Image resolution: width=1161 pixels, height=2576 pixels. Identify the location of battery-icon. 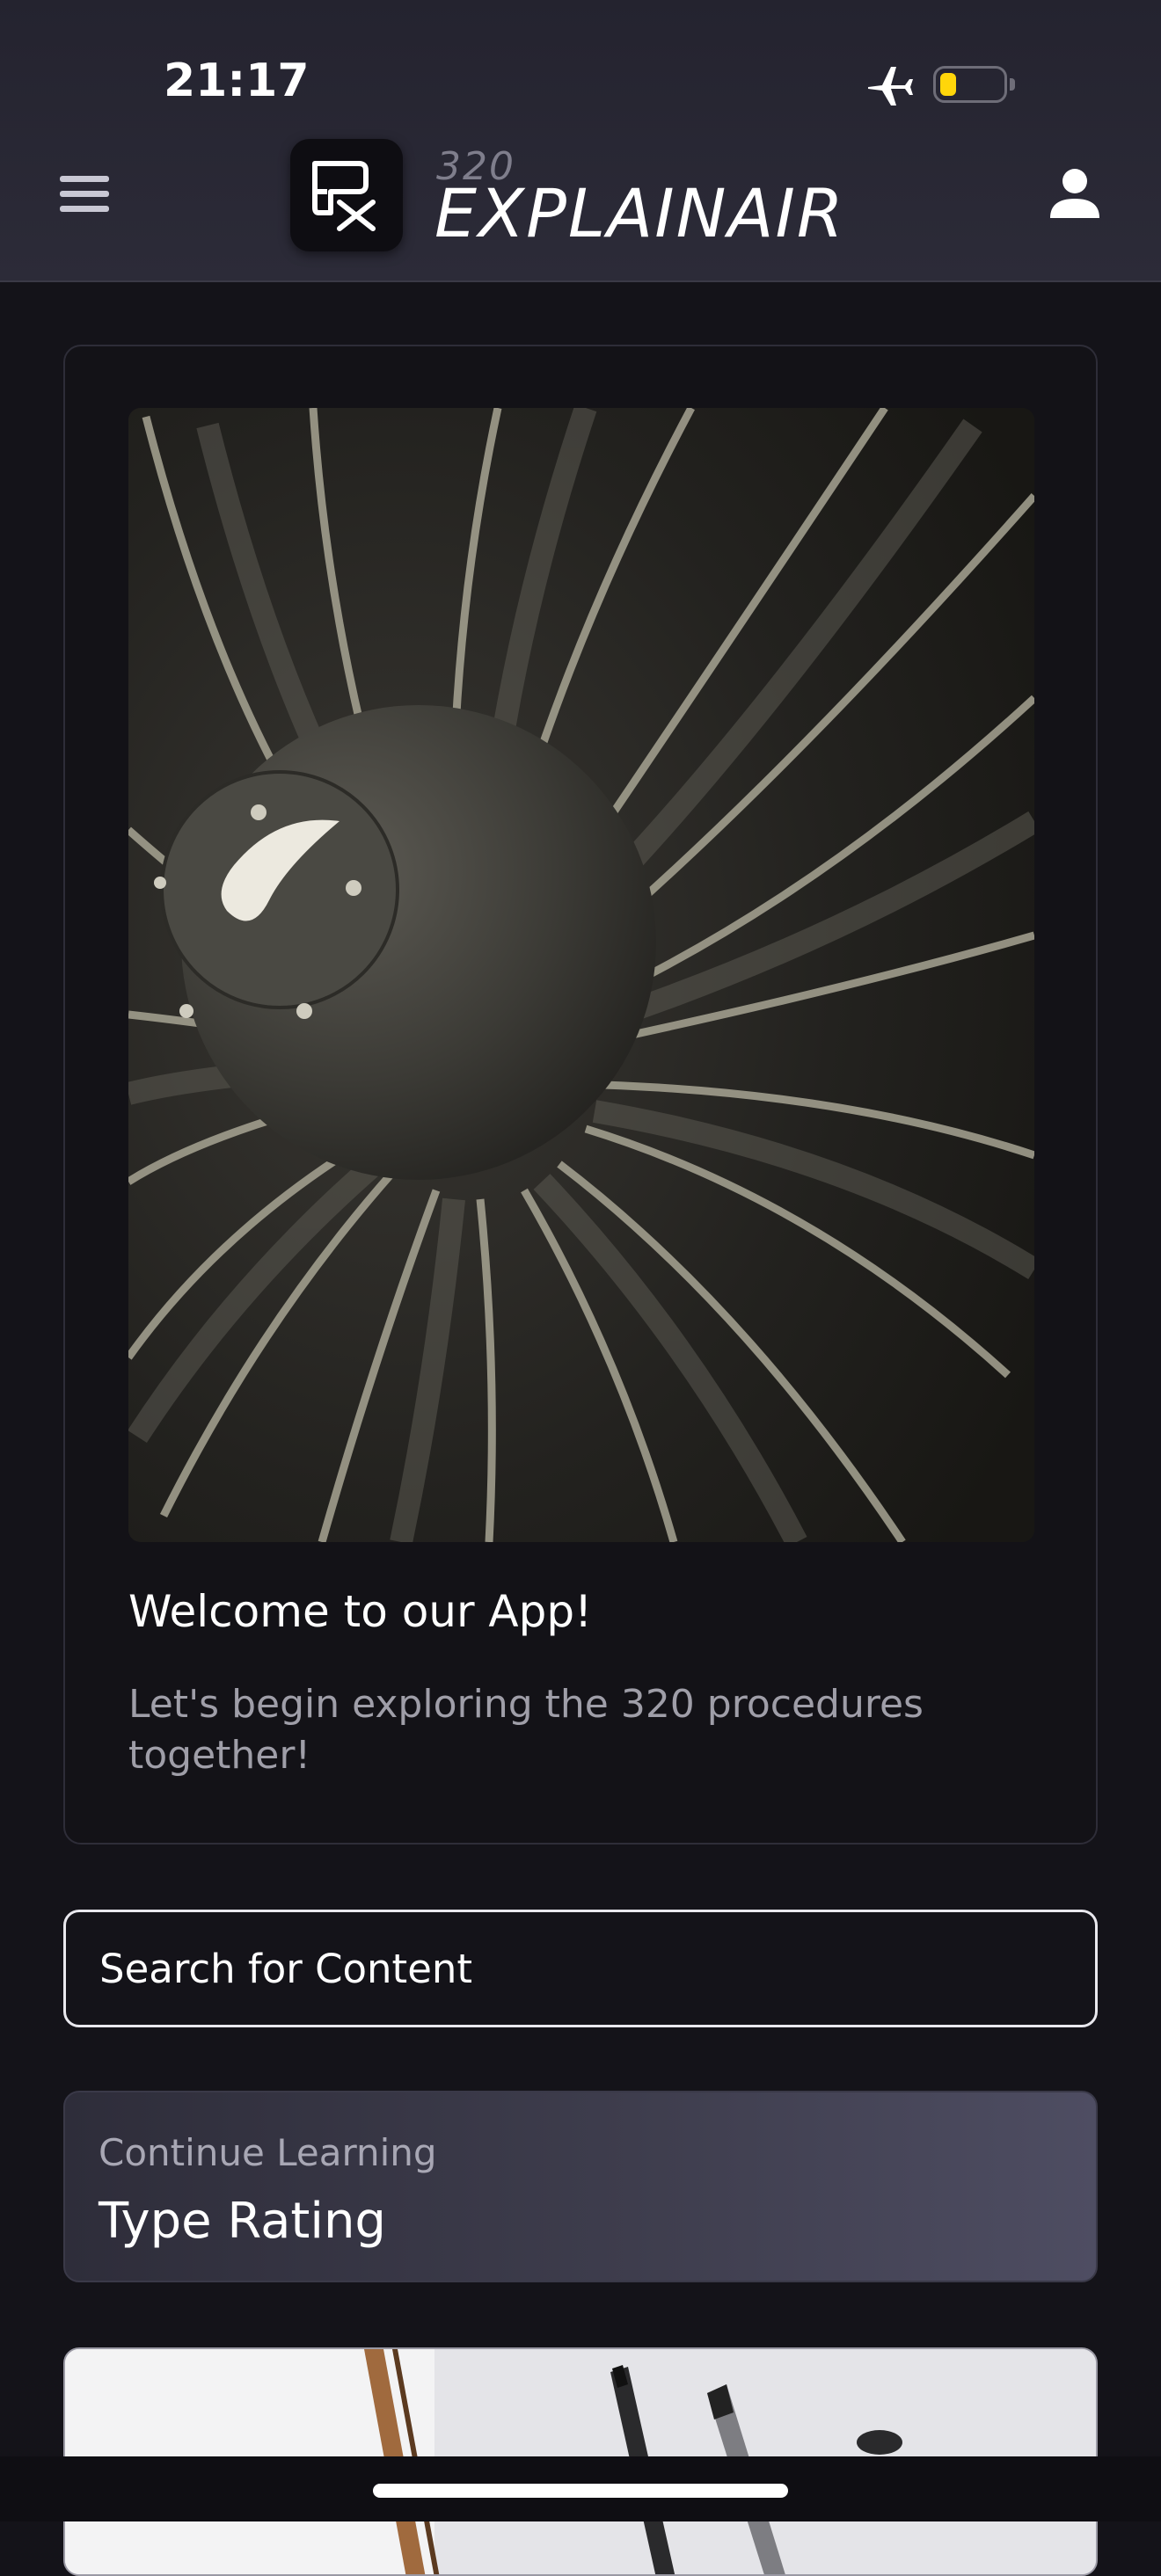
(970, 84).